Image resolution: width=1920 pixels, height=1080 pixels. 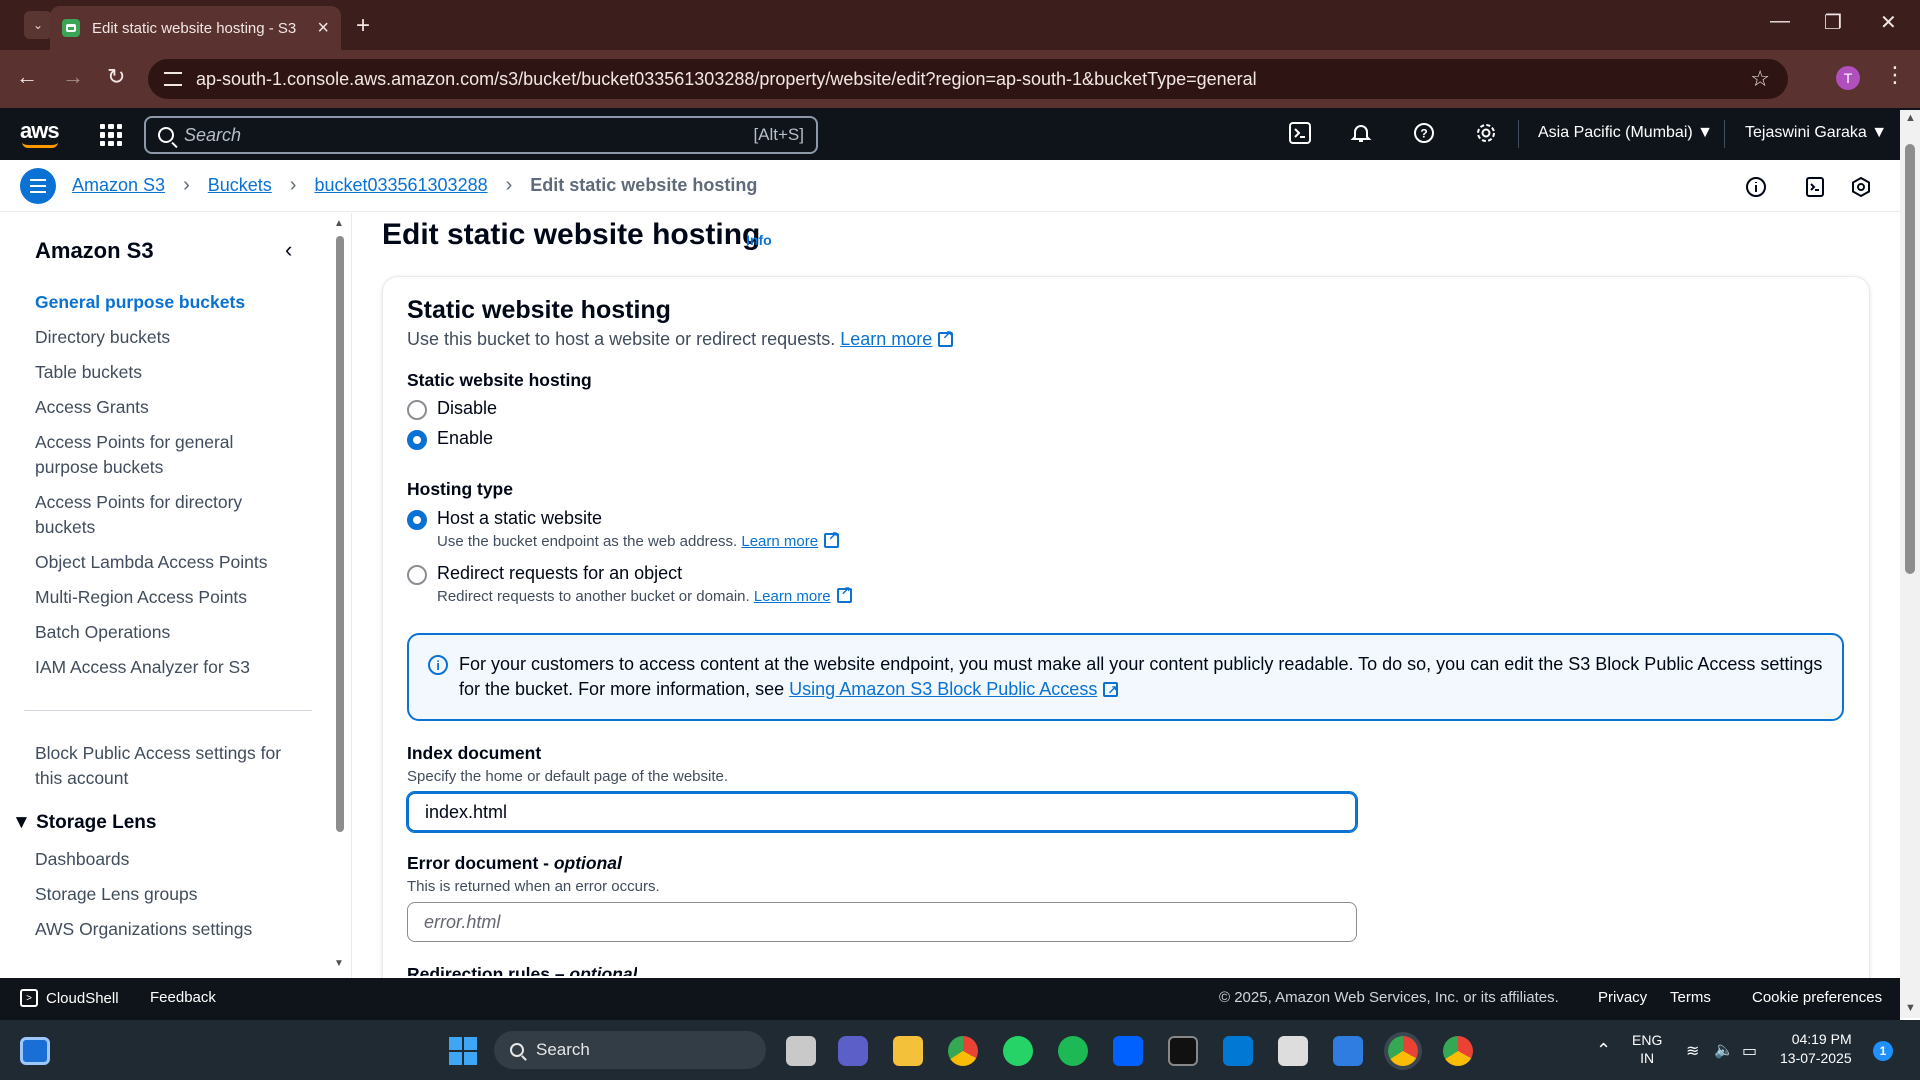 What do you see at coordinates (463, 1051) in the screenshot?
I see `windows-start-icon` at bounding box center [463, 1051].